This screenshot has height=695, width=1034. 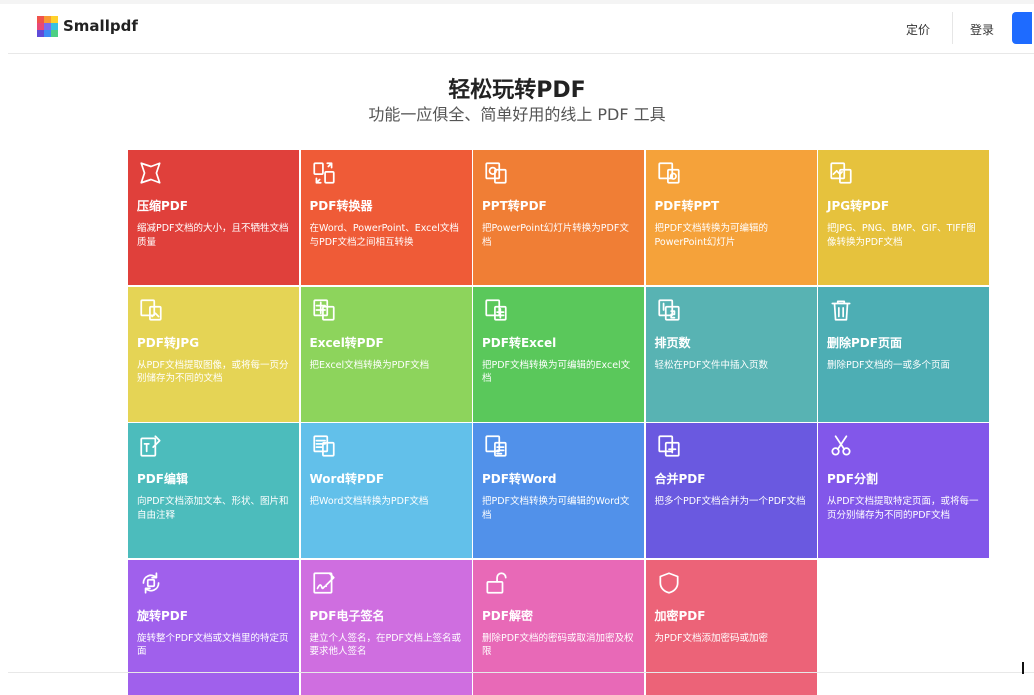 I want to click on tool-description: 为PDF文档添加密码或加密, so click(x=711, y=638).